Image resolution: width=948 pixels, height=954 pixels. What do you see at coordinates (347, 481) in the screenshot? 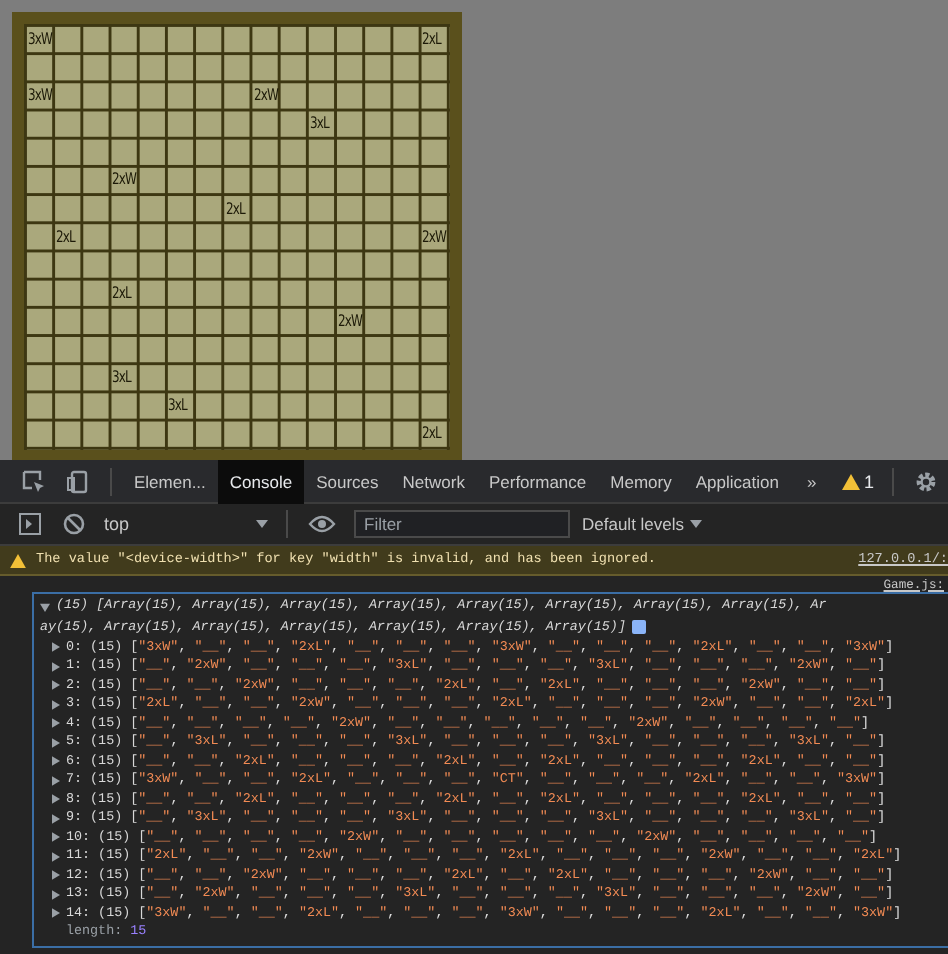
I see `panel-tab: Sources` at bounding box center [347, 481].